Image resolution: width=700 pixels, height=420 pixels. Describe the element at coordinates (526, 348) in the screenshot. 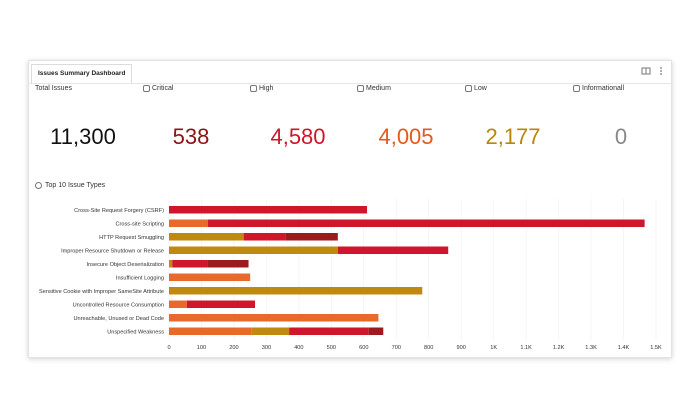

I see `x-tick-label: 1.1K` at that location.